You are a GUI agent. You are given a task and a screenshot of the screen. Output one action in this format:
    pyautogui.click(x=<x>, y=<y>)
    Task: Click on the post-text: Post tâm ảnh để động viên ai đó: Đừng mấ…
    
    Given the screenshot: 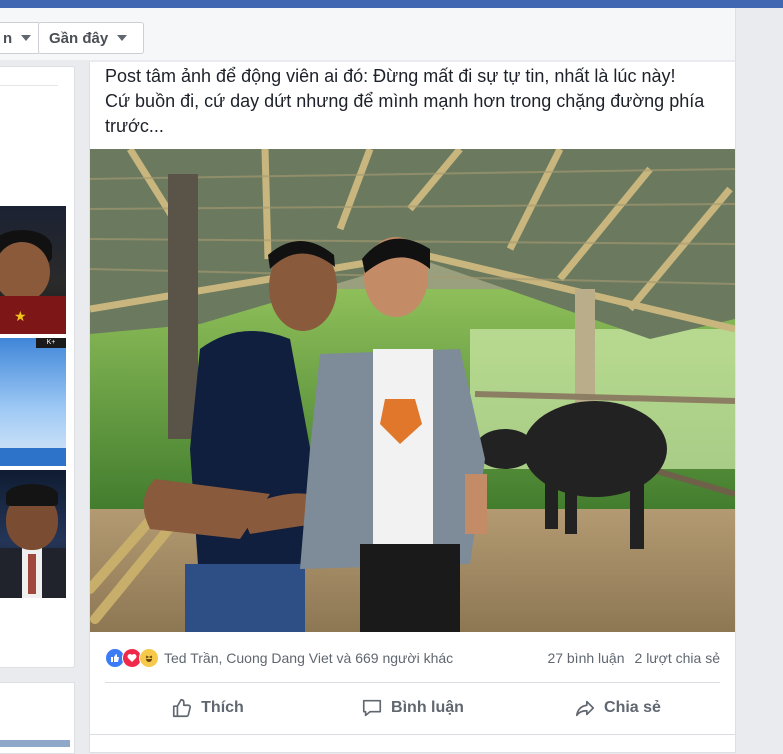 What is the action you would take?
    pyautogui.click(x=405, y=101)
    